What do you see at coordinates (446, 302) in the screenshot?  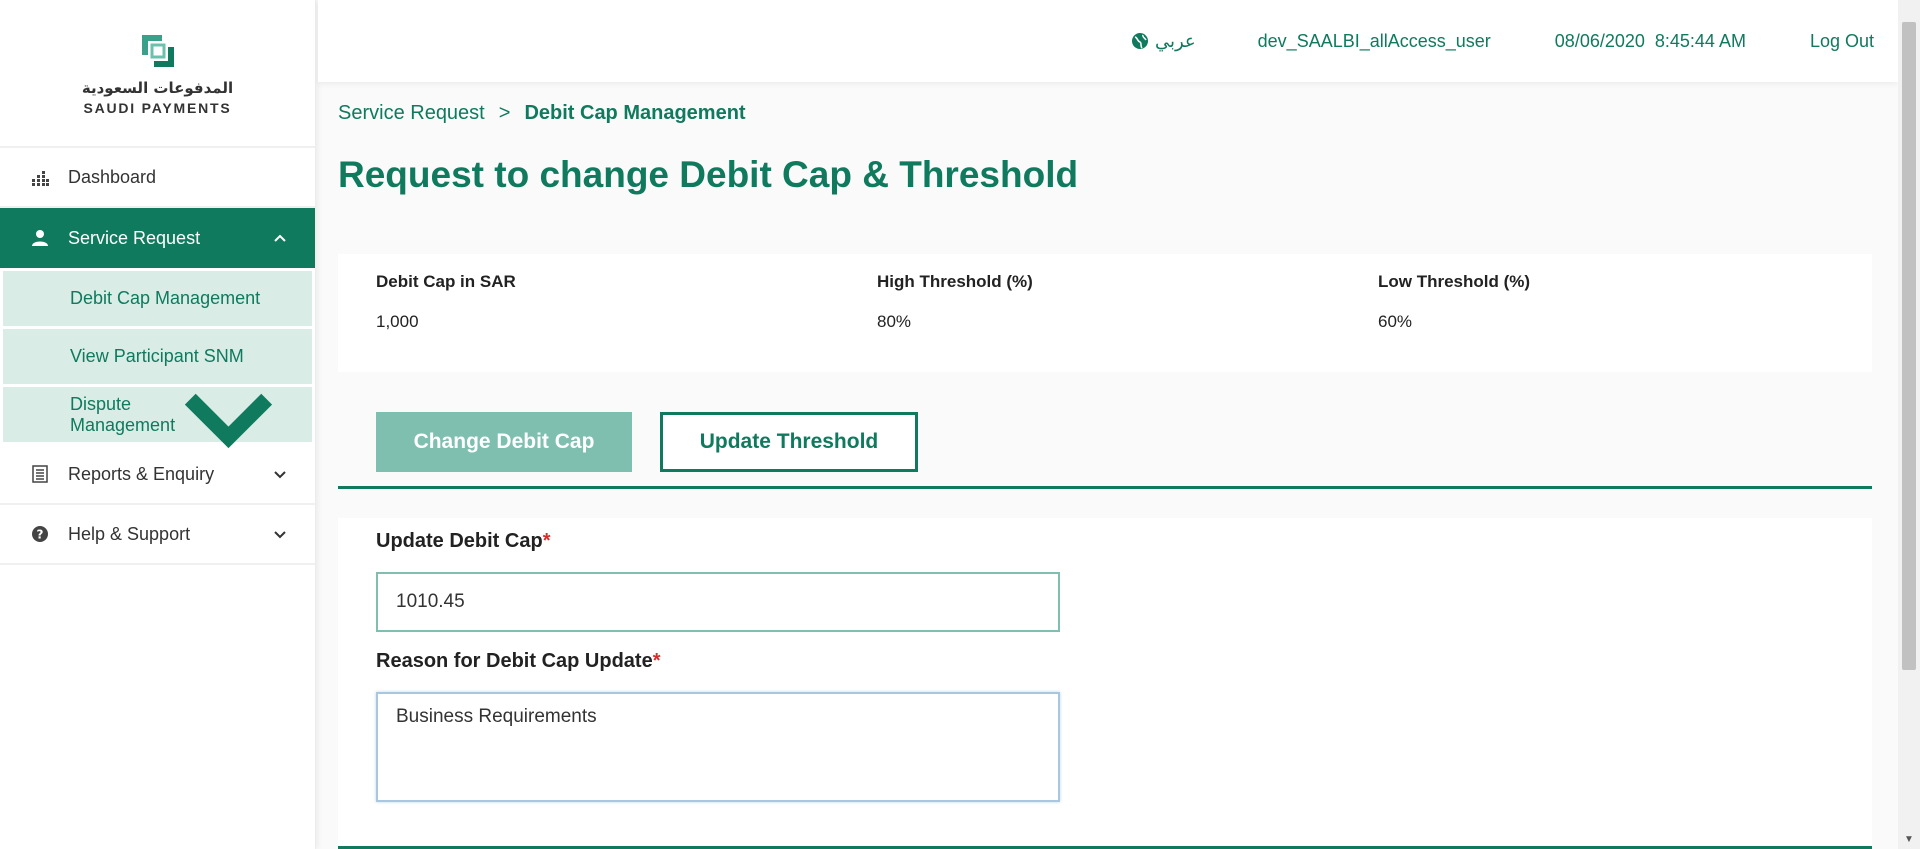 I see `summary-debit-cap: Debit Cap in SAR 1,000` at bounding box center [446, 302].